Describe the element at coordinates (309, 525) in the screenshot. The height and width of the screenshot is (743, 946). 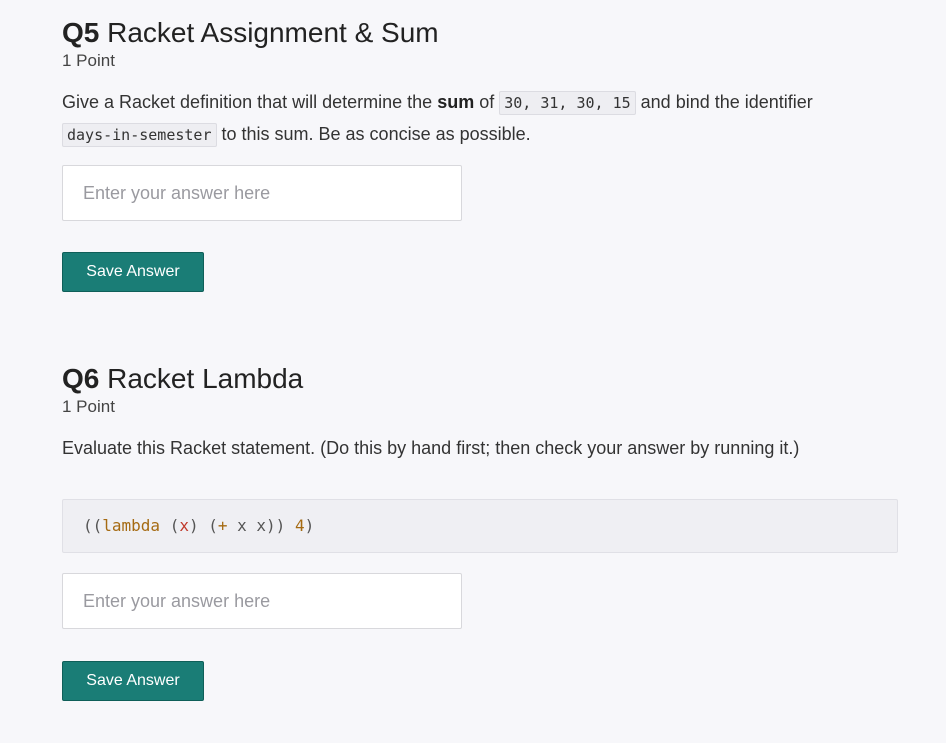
I see `code-token: )` at that location.